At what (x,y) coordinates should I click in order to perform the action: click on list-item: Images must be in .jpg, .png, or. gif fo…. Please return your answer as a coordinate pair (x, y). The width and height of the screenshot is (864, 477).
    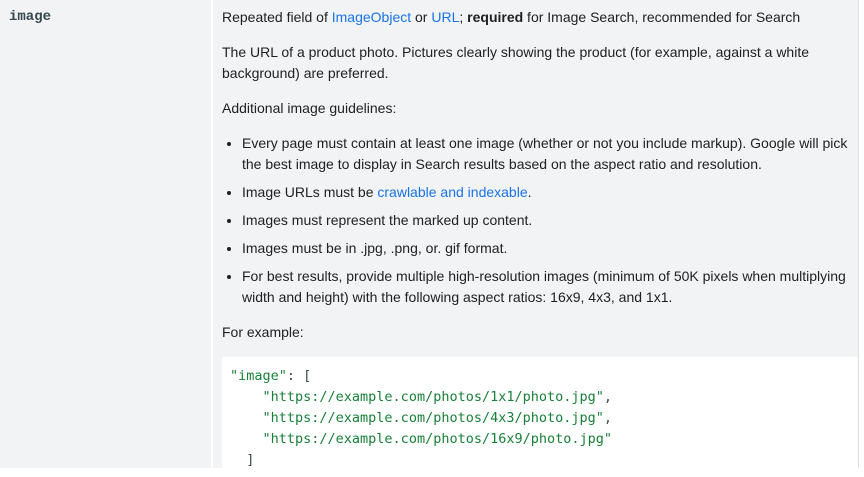
    Looking at the image, I should click on (545, 248).